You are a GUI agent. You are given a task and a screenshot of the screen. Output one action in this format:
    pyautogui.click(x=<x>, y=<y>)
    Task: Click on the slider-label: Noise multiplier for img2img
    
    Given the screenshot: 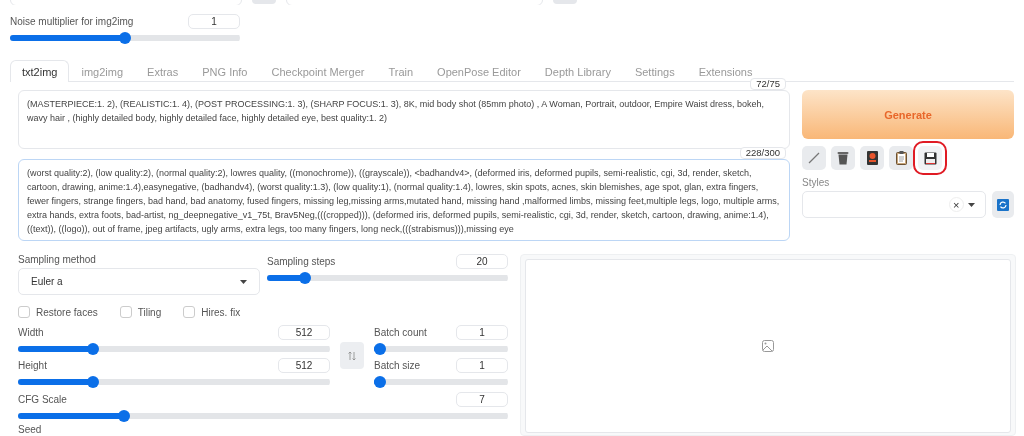 What is the action you would take?
    pyautogui.click(x=72, y=21)
    